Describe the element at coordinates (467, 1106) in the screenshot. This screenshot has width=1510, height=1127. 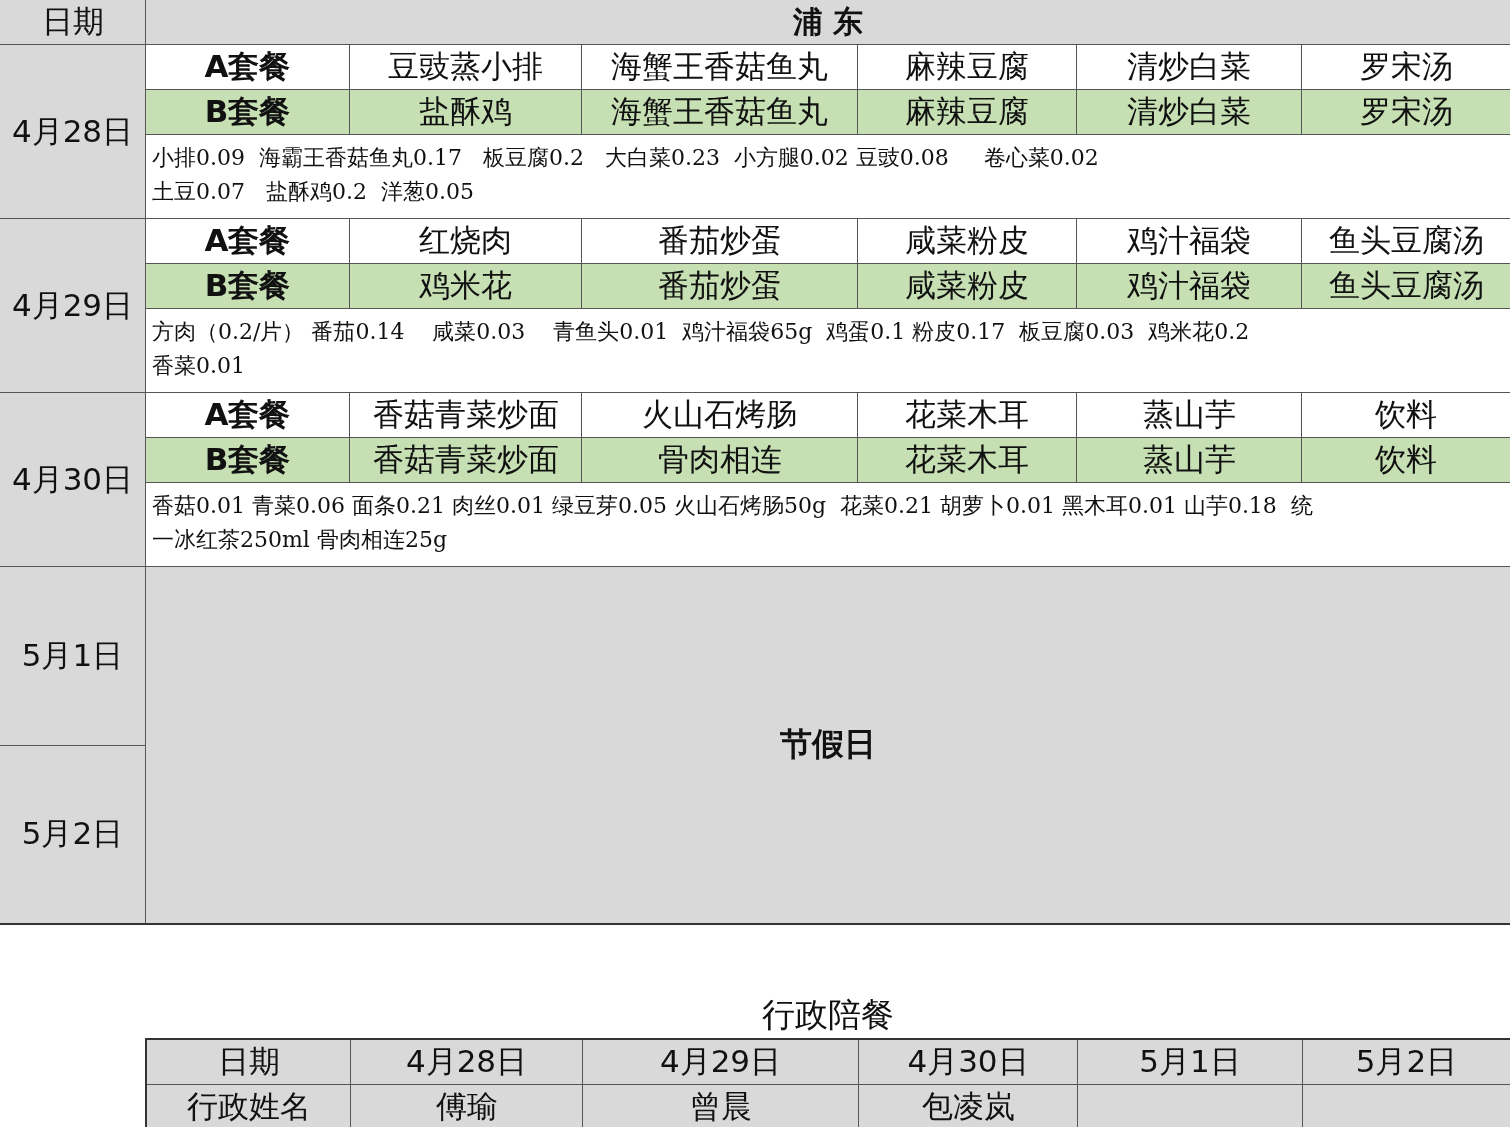
I see `table-cell: 傅瑜` at that location.